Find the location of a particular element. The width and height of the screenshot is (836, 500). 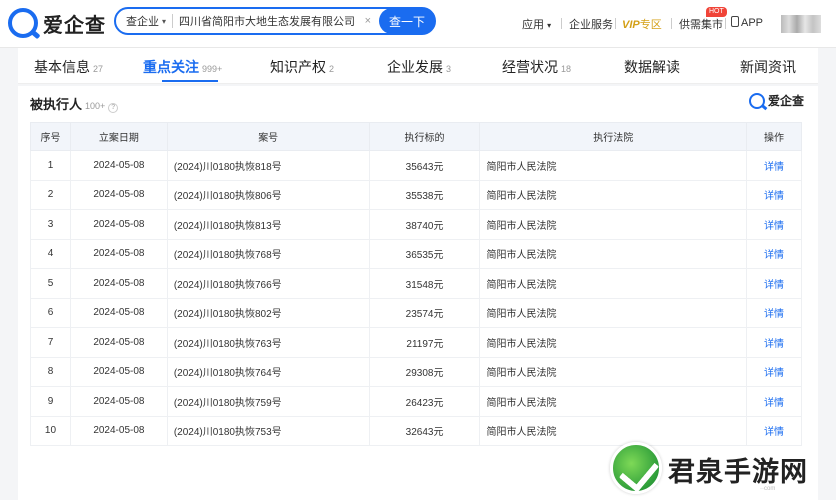

tab-count: 18 is located at coordinates (566, 69).